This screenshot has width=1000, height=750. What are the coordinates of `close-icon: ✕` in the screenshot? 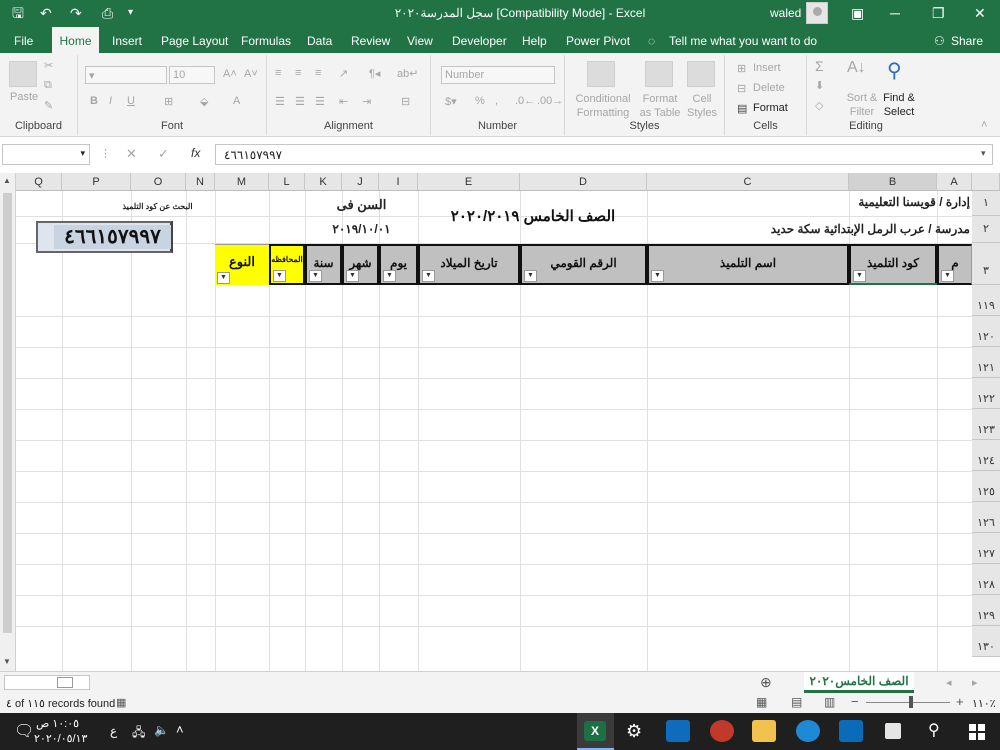 It's located at (980, 13).